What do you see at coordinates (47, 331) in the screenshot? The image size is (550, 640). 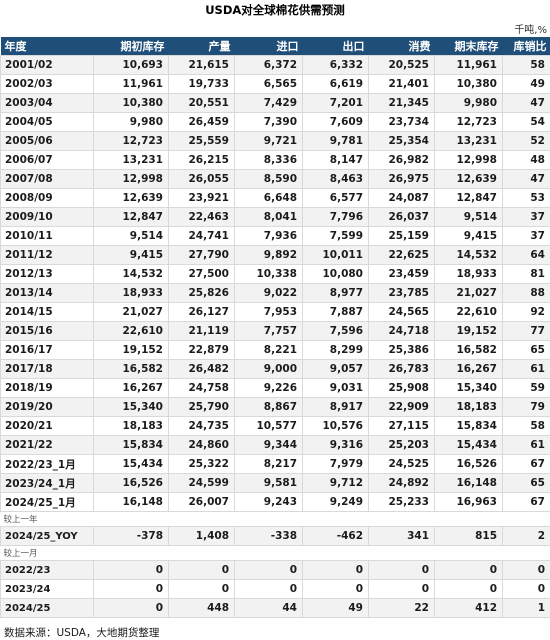 I see `cell-year: 2015/16` at bounding box center [47, 331].